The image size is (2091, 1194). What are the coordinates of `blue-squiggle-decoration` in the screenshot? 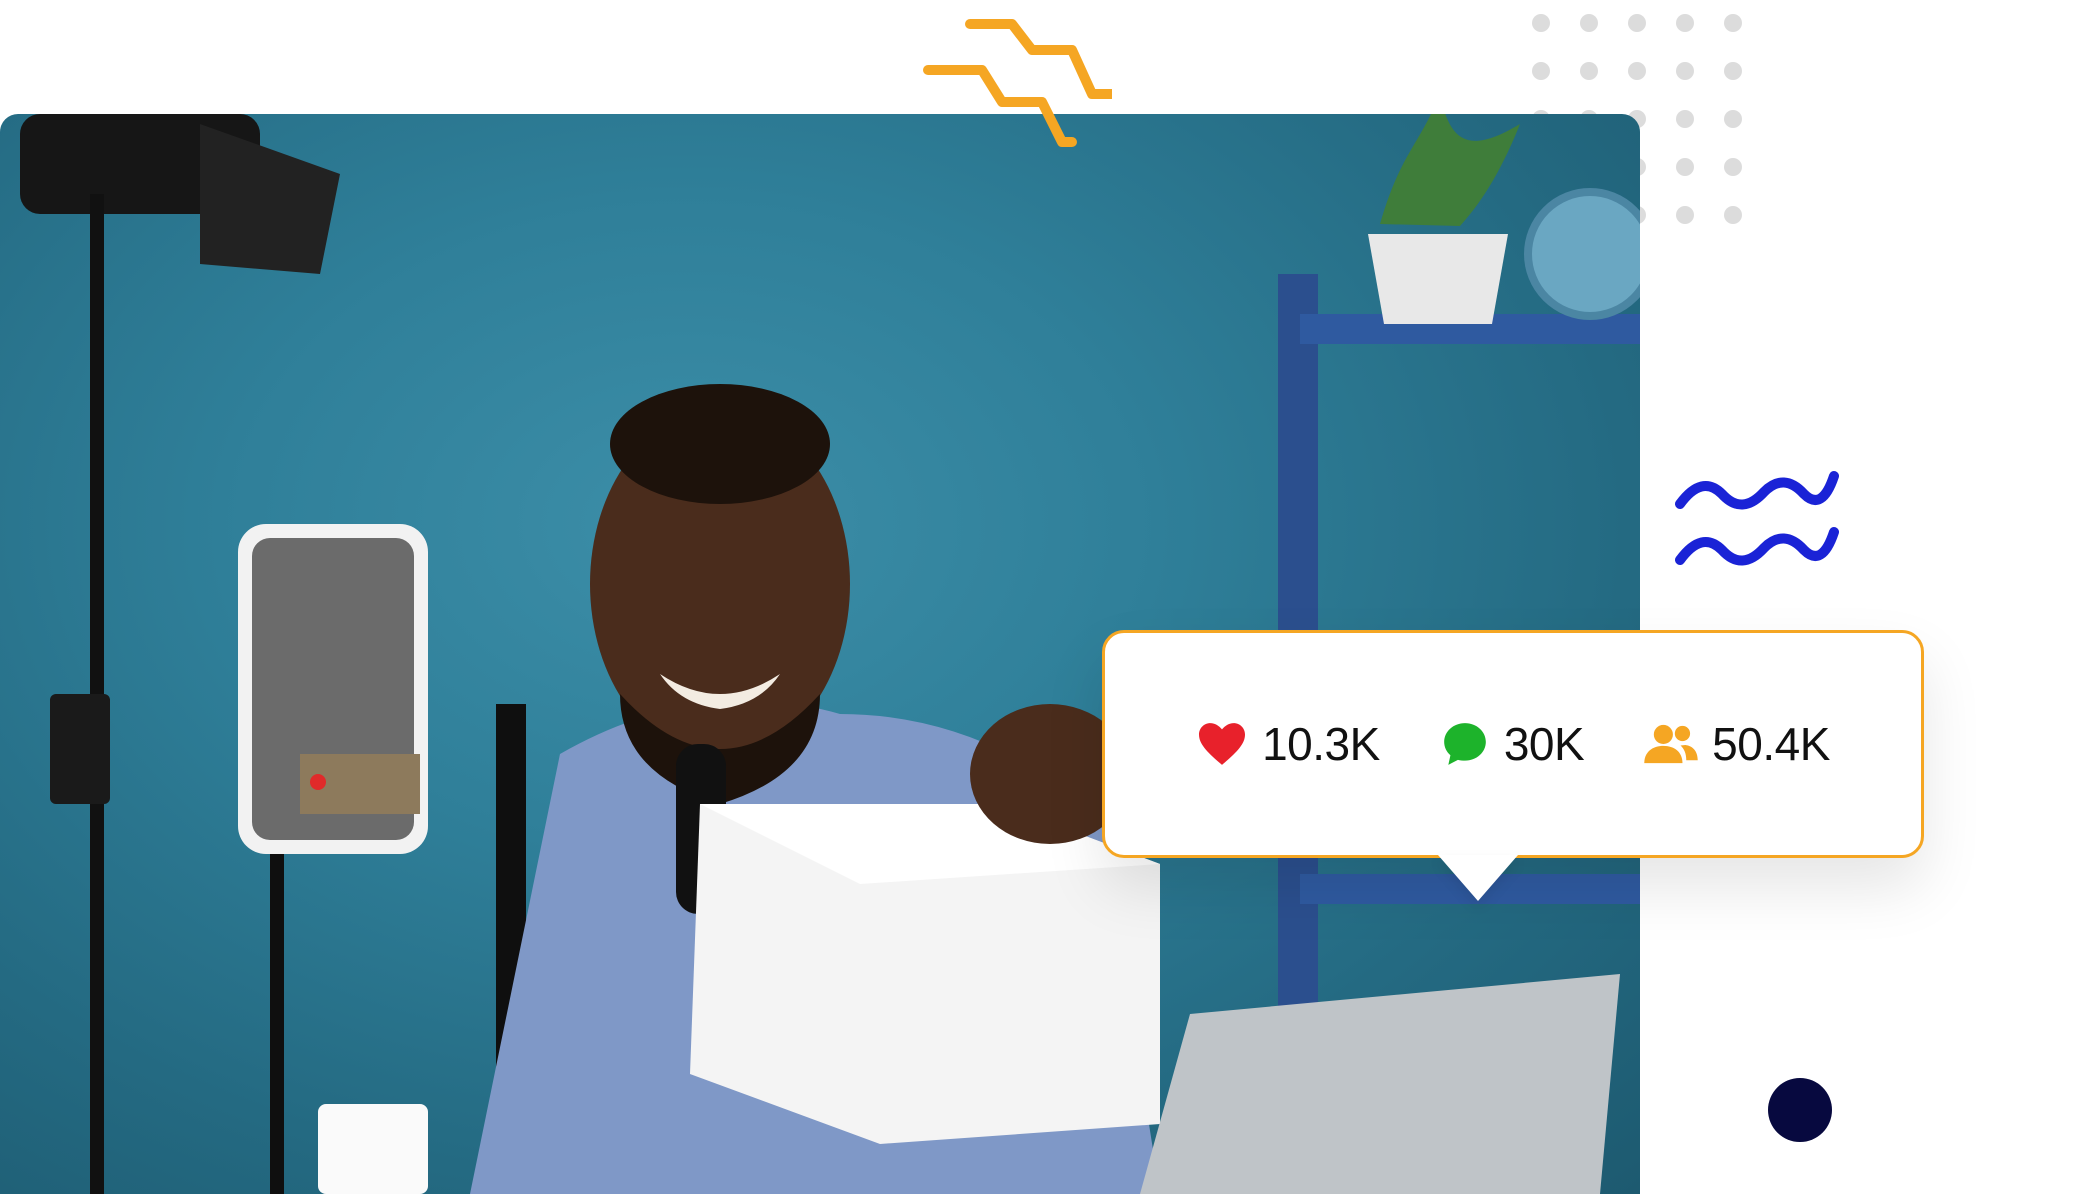 It's located at (1757, 518).